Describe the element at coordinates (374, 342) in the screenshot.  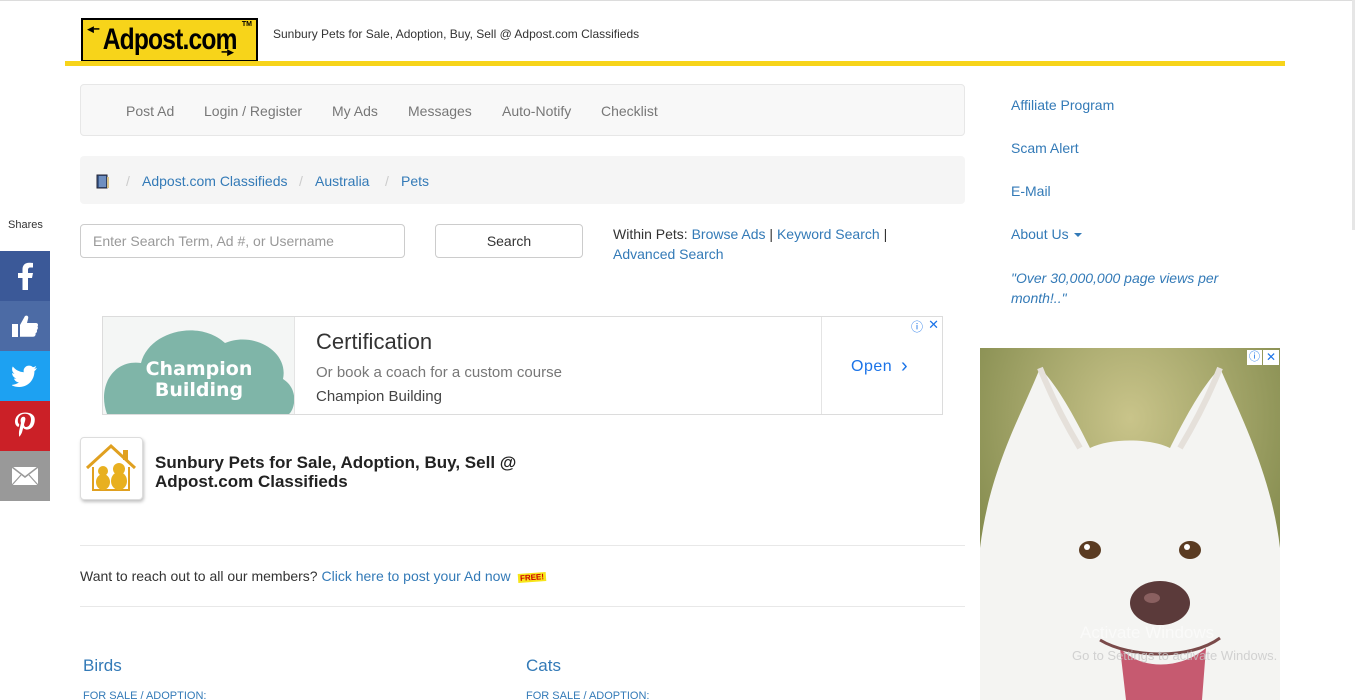
I see `ad-title: Certification` at that location.